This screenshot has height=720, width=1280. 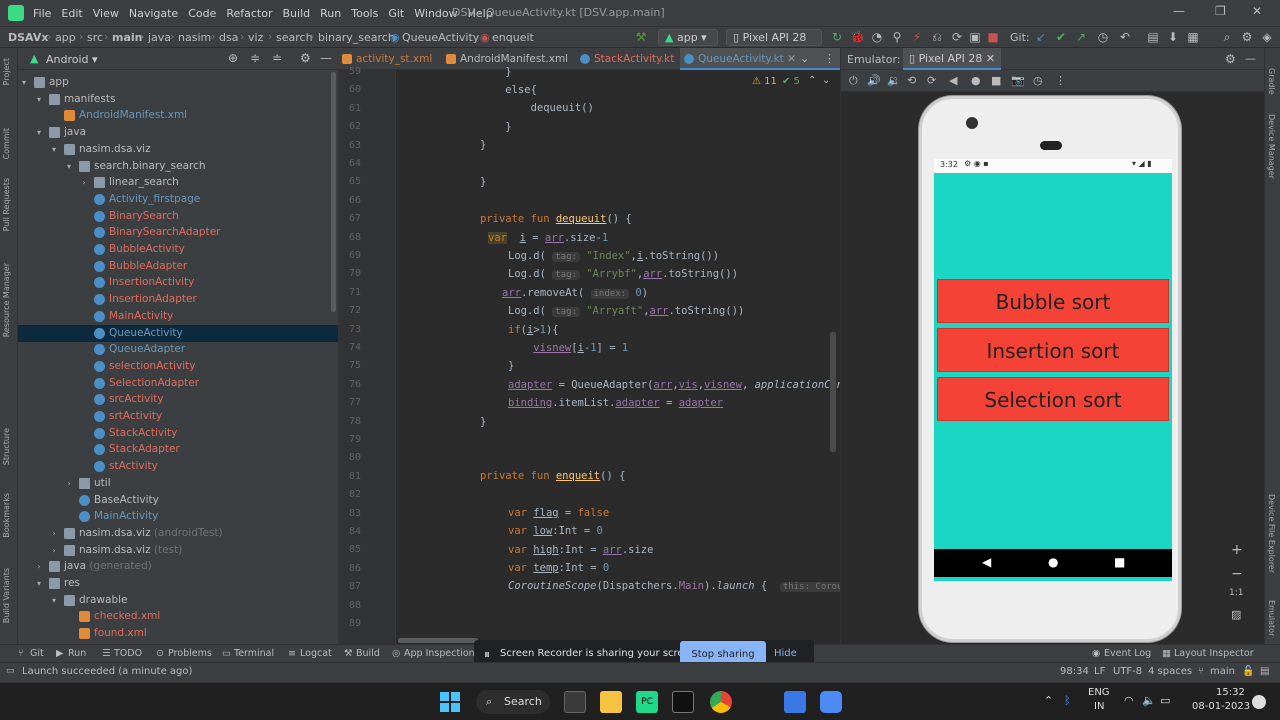 I want to click on sort-button-2: Selection sort, so click(x=1053, y=399).